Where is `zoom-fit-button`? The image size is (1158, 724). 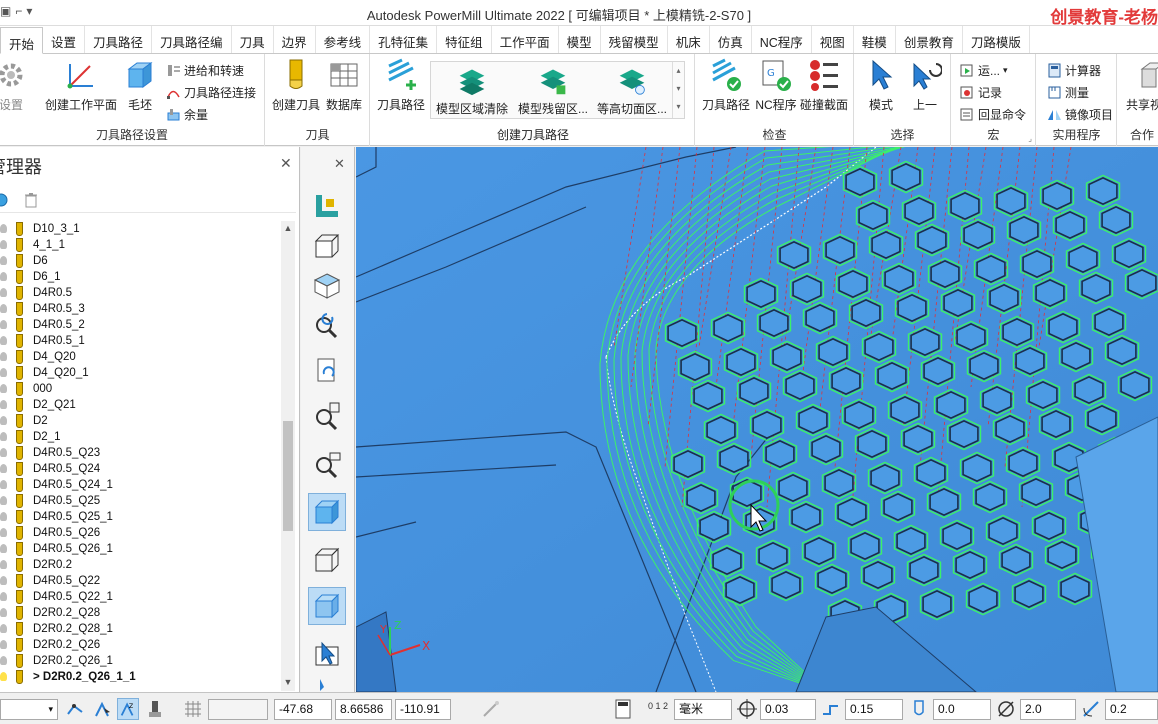 zoom-fit-button is located at coordinates (327, 416).